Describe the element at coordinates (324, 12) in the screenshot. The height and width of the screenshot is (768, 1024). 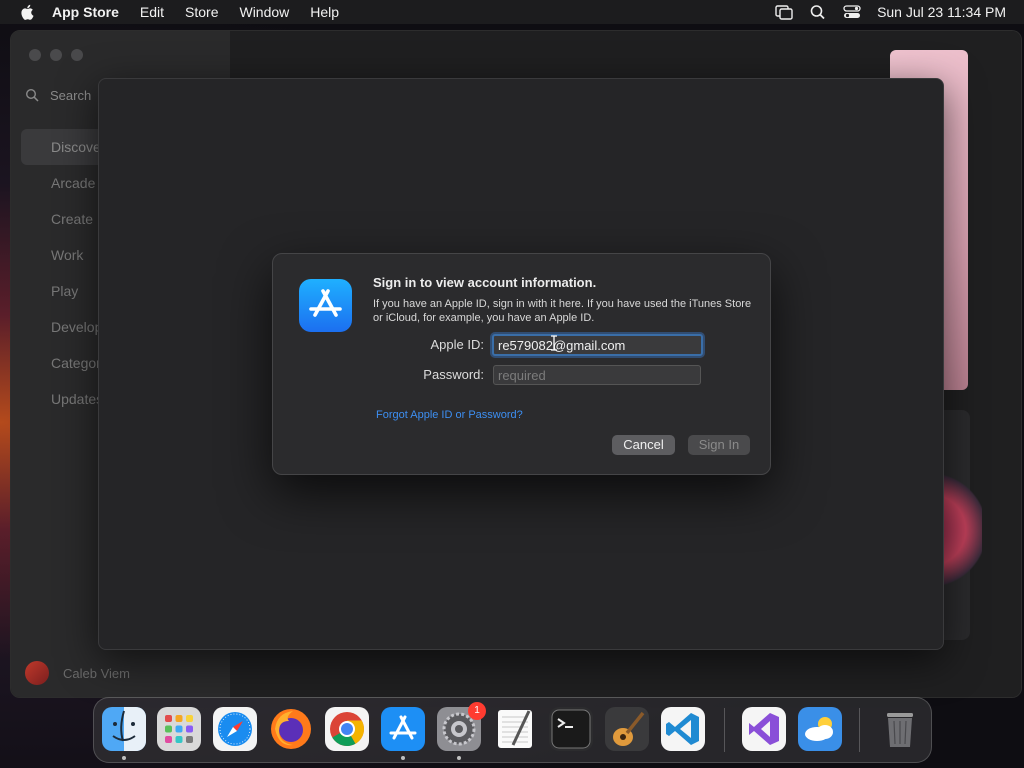
I see `menu-help: Help` at that location.